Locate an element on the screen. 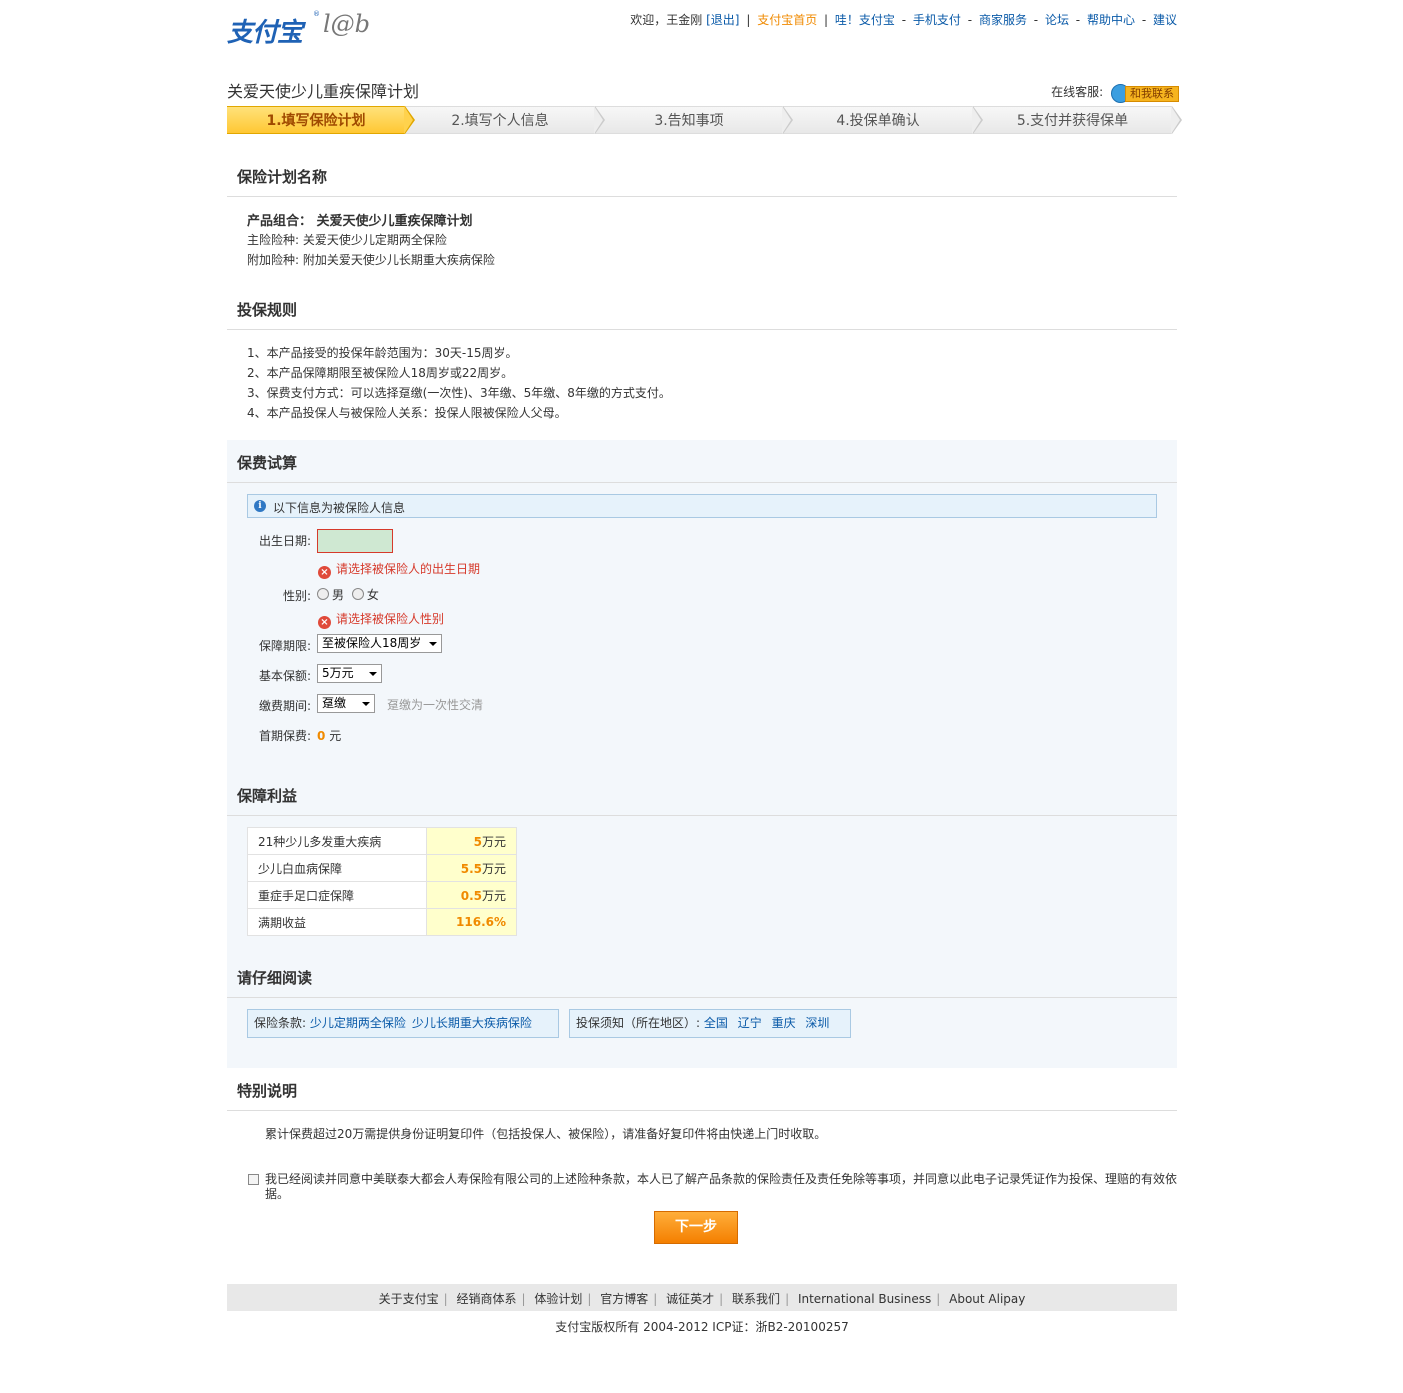 The image size is (1403, 1393). info-icon: i is located at coordinates (260, 506).